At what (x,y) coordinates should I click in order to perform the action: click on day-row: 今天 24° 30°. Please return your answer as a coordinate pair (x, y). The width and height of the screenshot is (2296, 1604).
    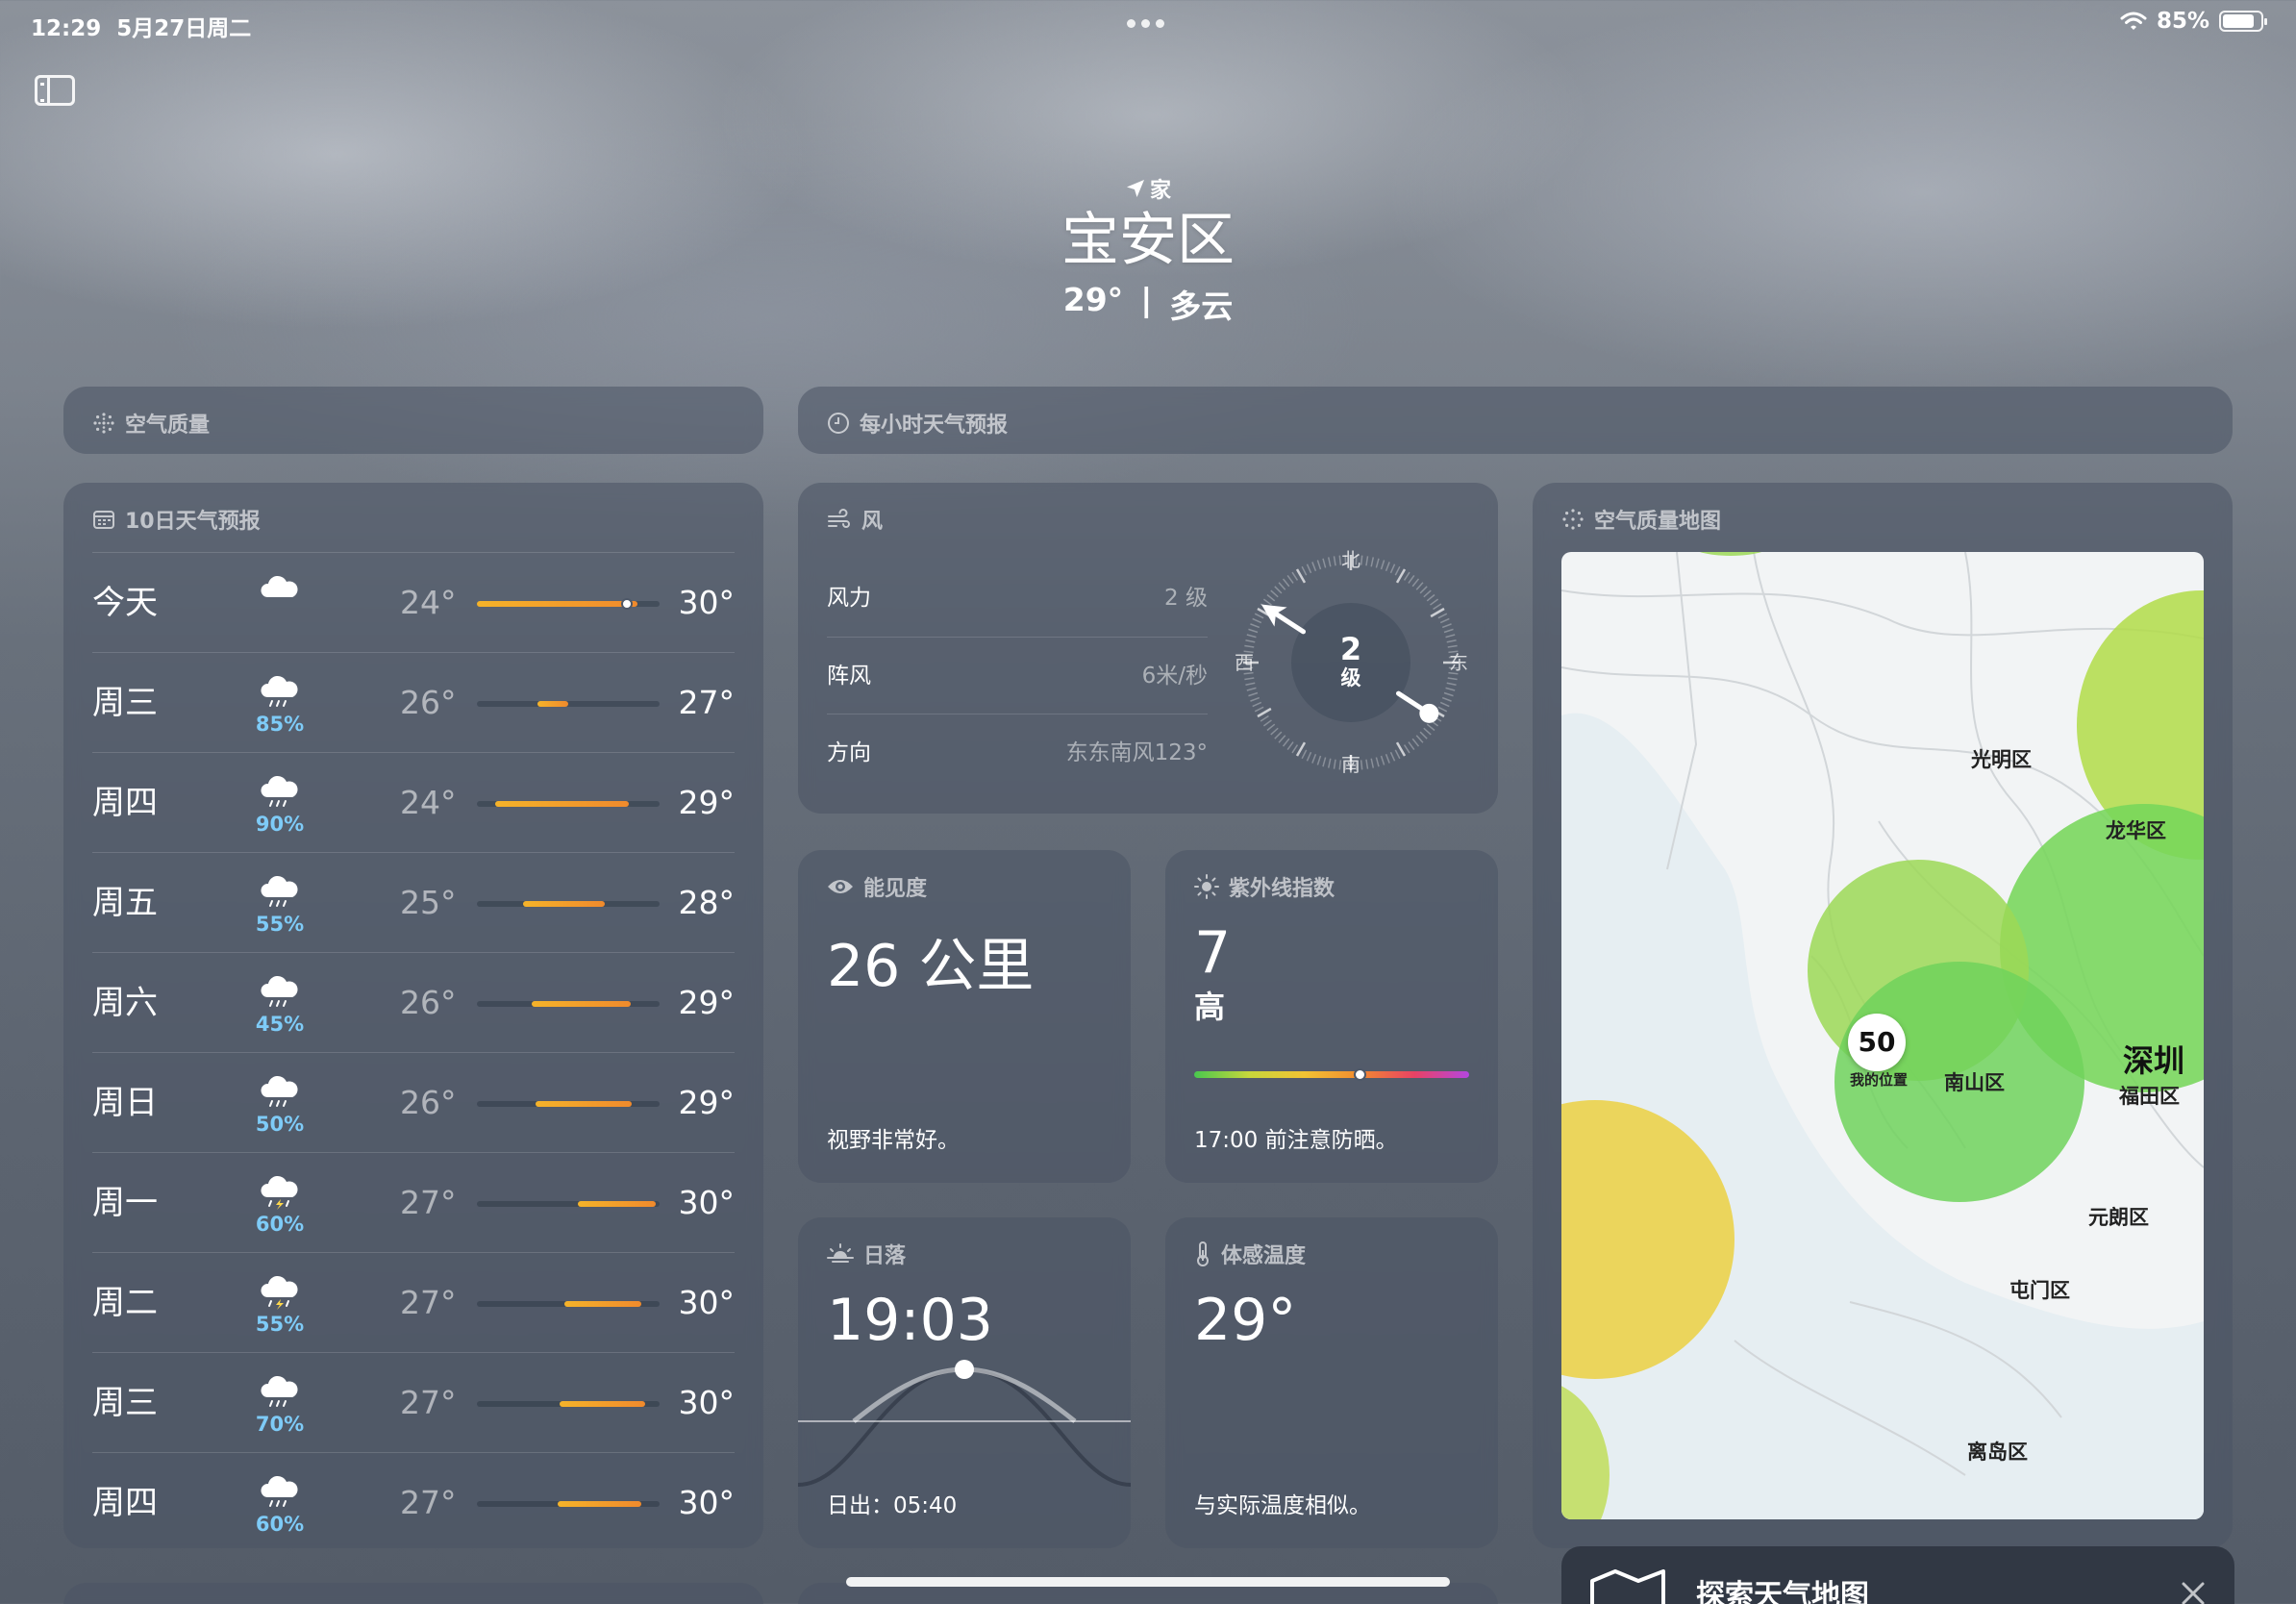
    Looking at the image, I should click on (413, 602).